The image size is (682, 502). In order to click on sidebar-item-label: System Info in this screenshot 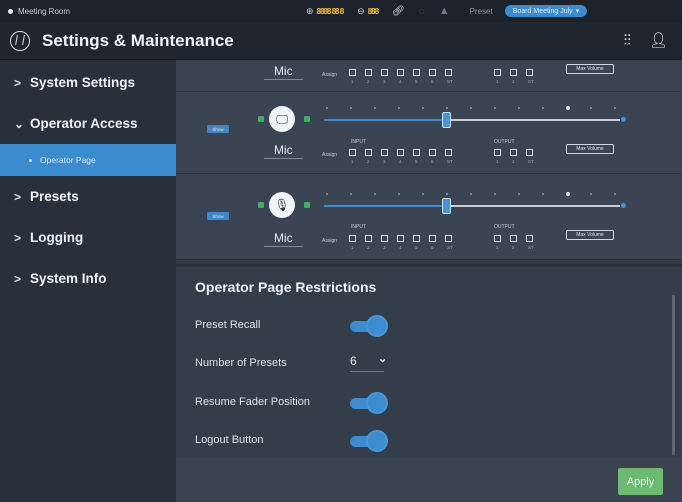, I will do `click(68, 278)`.